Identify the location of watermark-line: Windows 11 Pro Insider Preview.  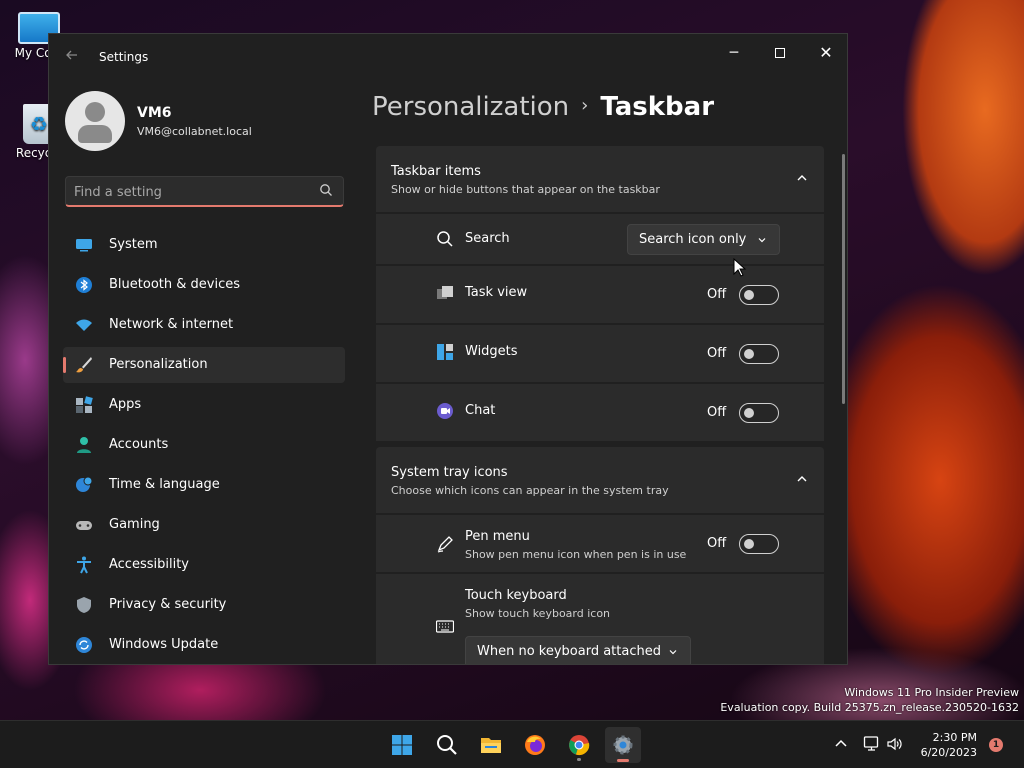
(931, 692).